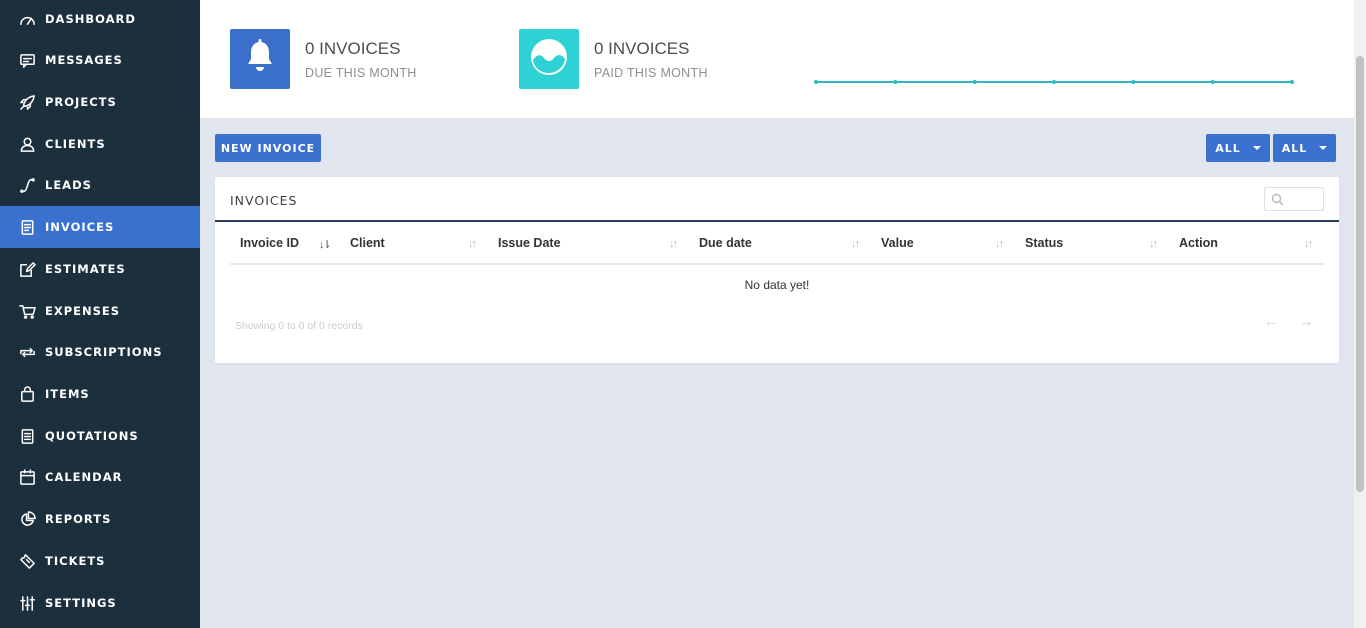 The image size is (1366, 628). What do you see at coordinates (299, 326) in the screenshot?
I see `records-info: Showing 0 to 0 of 0 records` at bounding box center [299, 326].